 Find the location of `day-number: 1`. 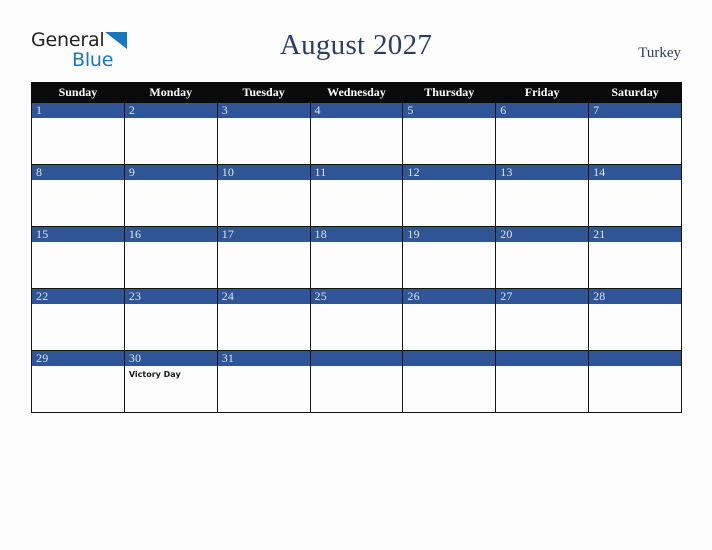

day-number: 1 is located at coordinates (78, 110).